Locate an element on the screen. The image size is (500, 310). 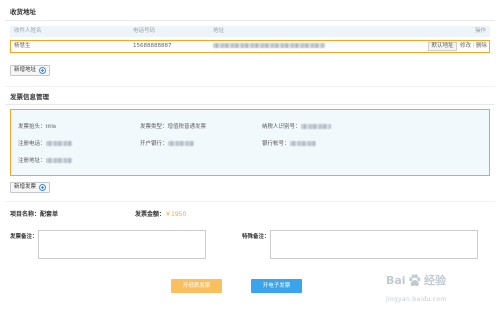
column-header-address: 地址 is located at coordinates (219, 31).